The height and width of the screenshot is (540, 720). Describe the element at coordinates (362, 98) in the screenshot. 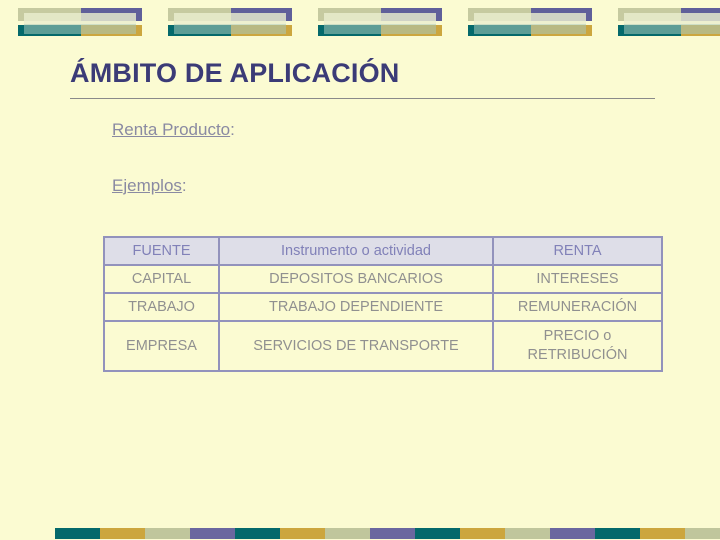

I see `title-divider` at that location.